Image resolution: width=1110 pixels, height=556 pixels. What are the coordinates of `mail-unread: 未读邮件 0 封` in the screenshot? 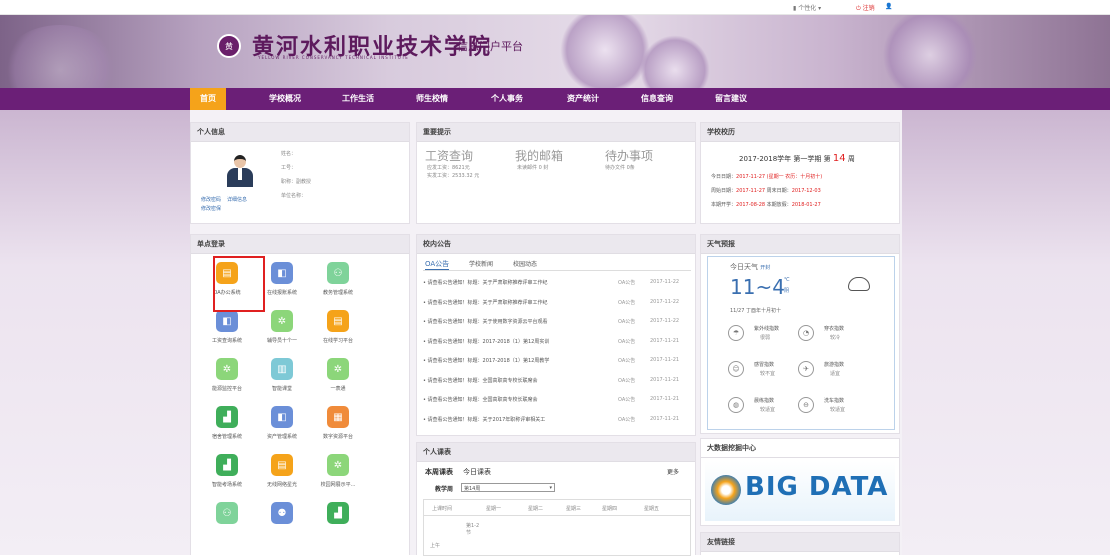 It's located at (533, 168).